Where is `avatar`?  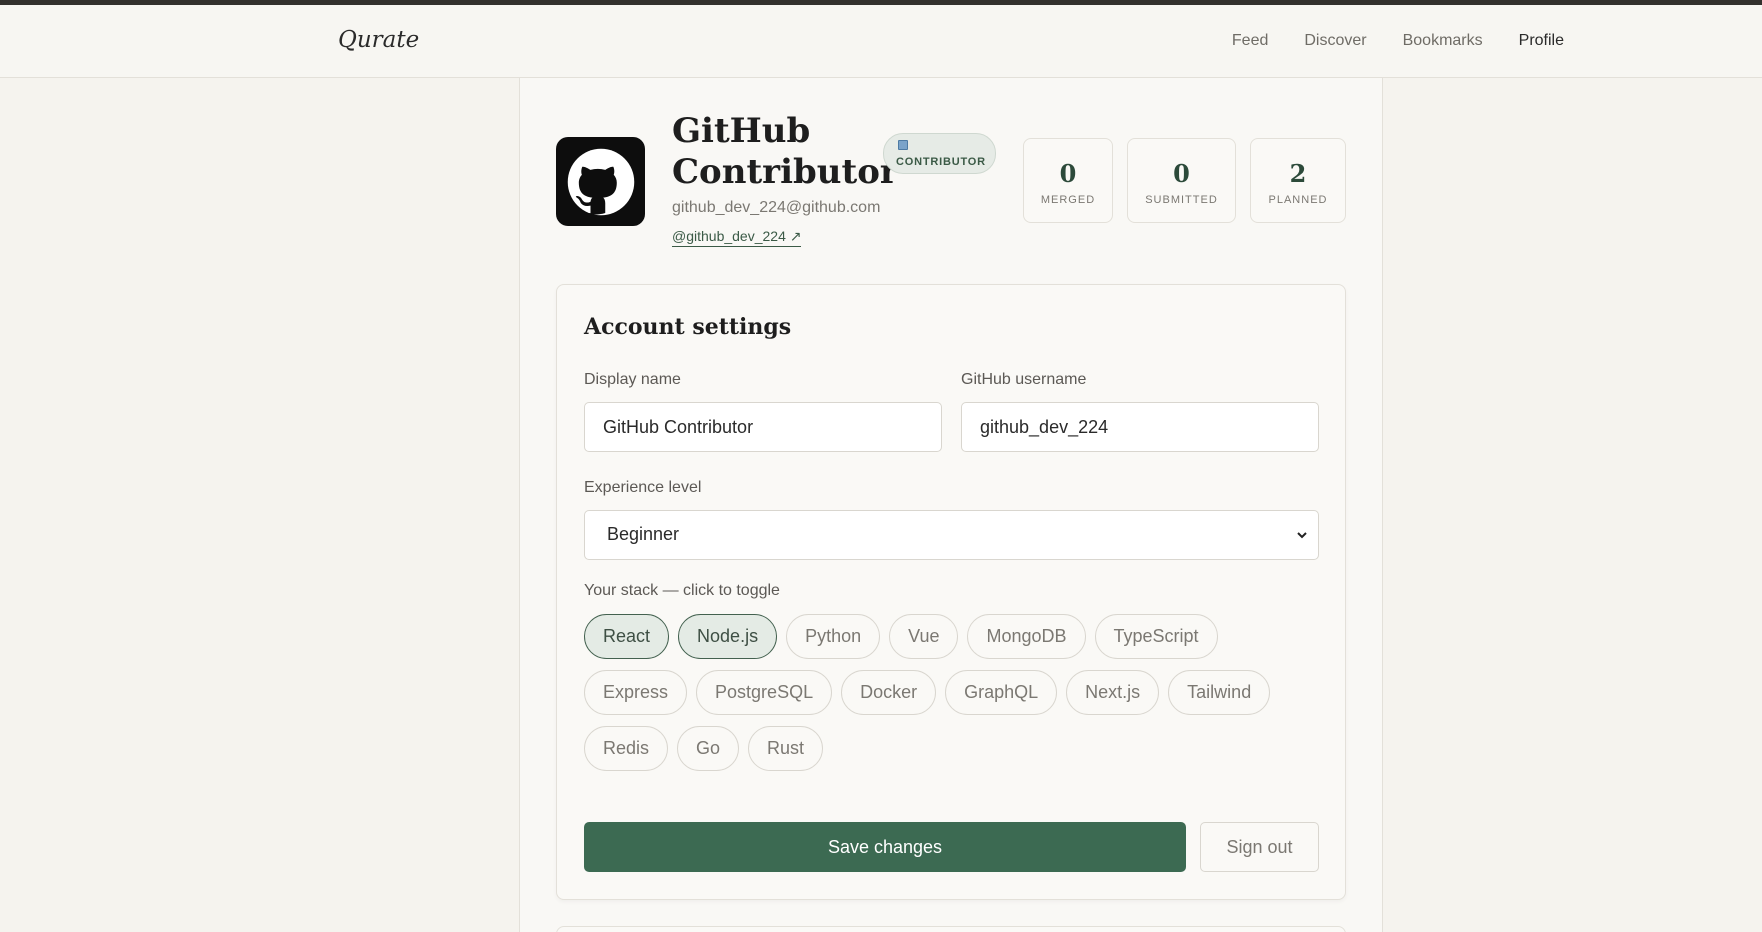 avatar is located at coordinates (600, 181).